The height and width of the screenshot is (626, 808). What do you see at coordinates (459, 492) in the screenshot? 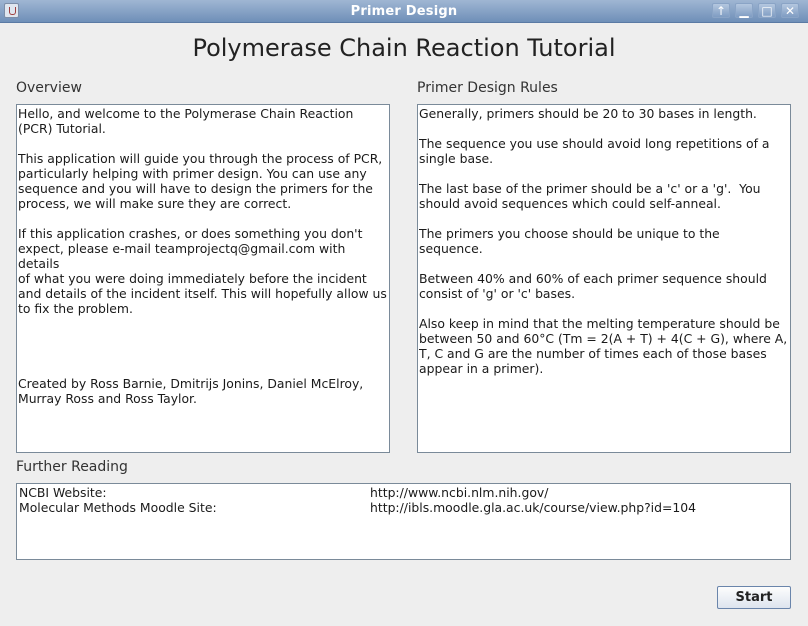
I see `reading-url: http://www.ncbi.nlm.nih.gov/` at bounding box center [459, 492].